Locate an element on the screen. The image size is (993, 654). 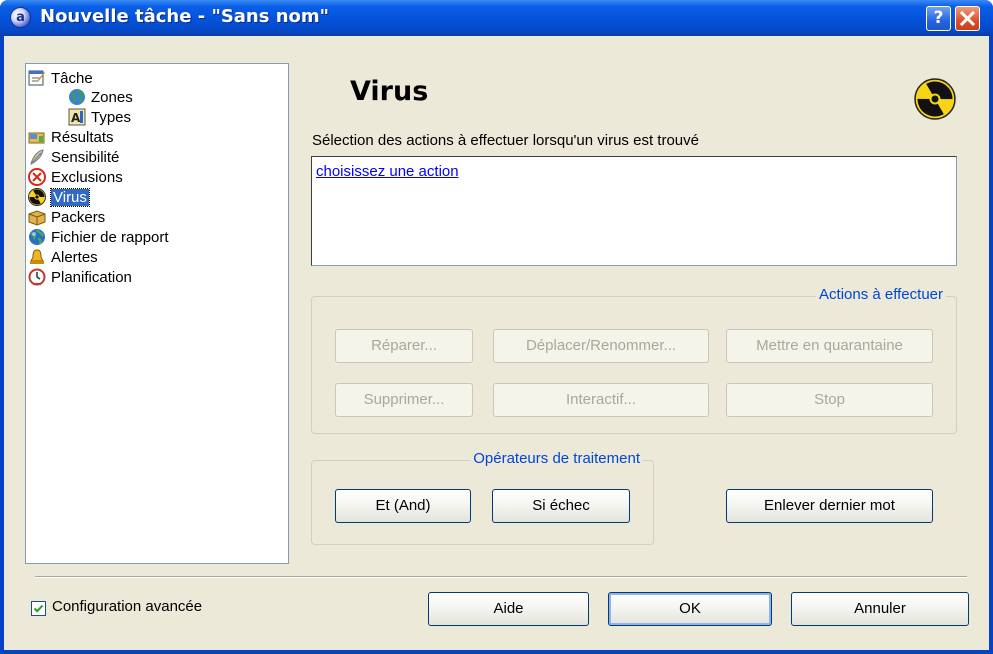
actions-group-title: Actions à effectuer is located at coordinates (881, 294).